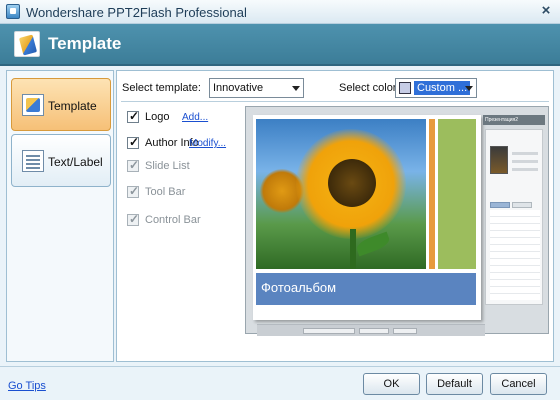 The image size is (560, 400). I want to click on color-swatch, so click(405, 88).